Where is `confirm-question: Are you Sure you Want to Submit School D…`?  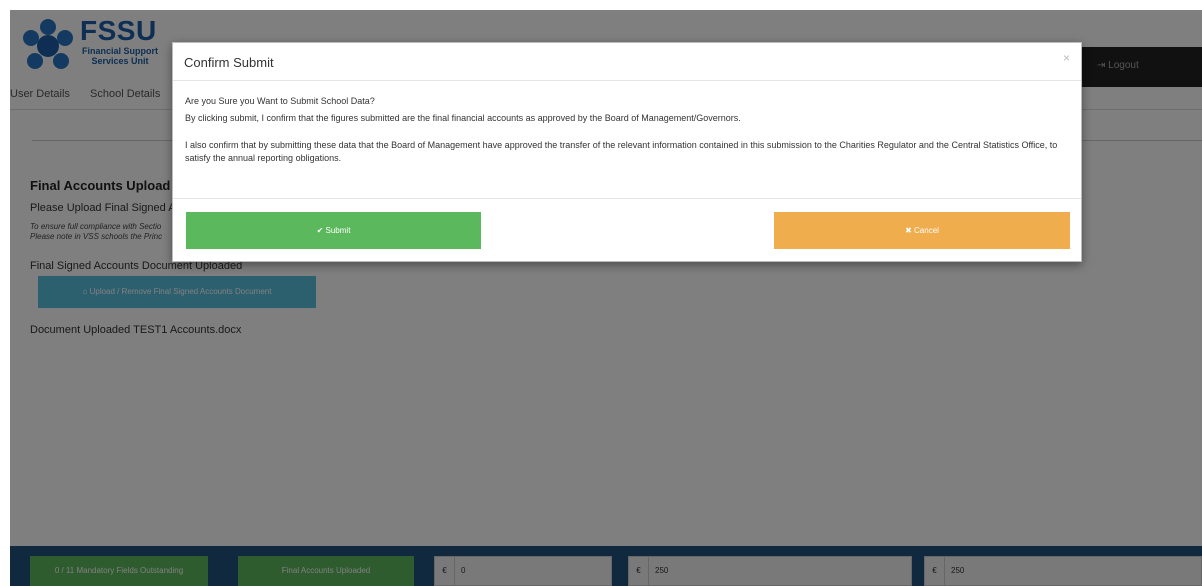
confirm-question: Are you Sure you Want to Submit School D… is located at coordinates (280, 101).